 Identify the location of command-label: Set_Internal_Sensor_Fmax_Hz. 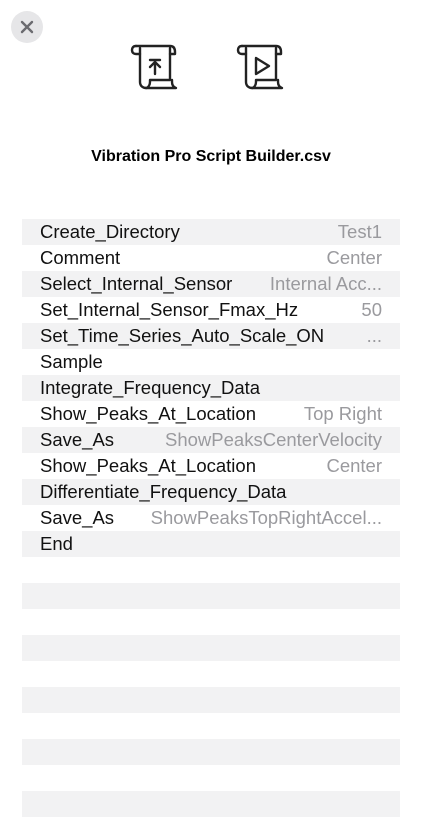
(169, 309).